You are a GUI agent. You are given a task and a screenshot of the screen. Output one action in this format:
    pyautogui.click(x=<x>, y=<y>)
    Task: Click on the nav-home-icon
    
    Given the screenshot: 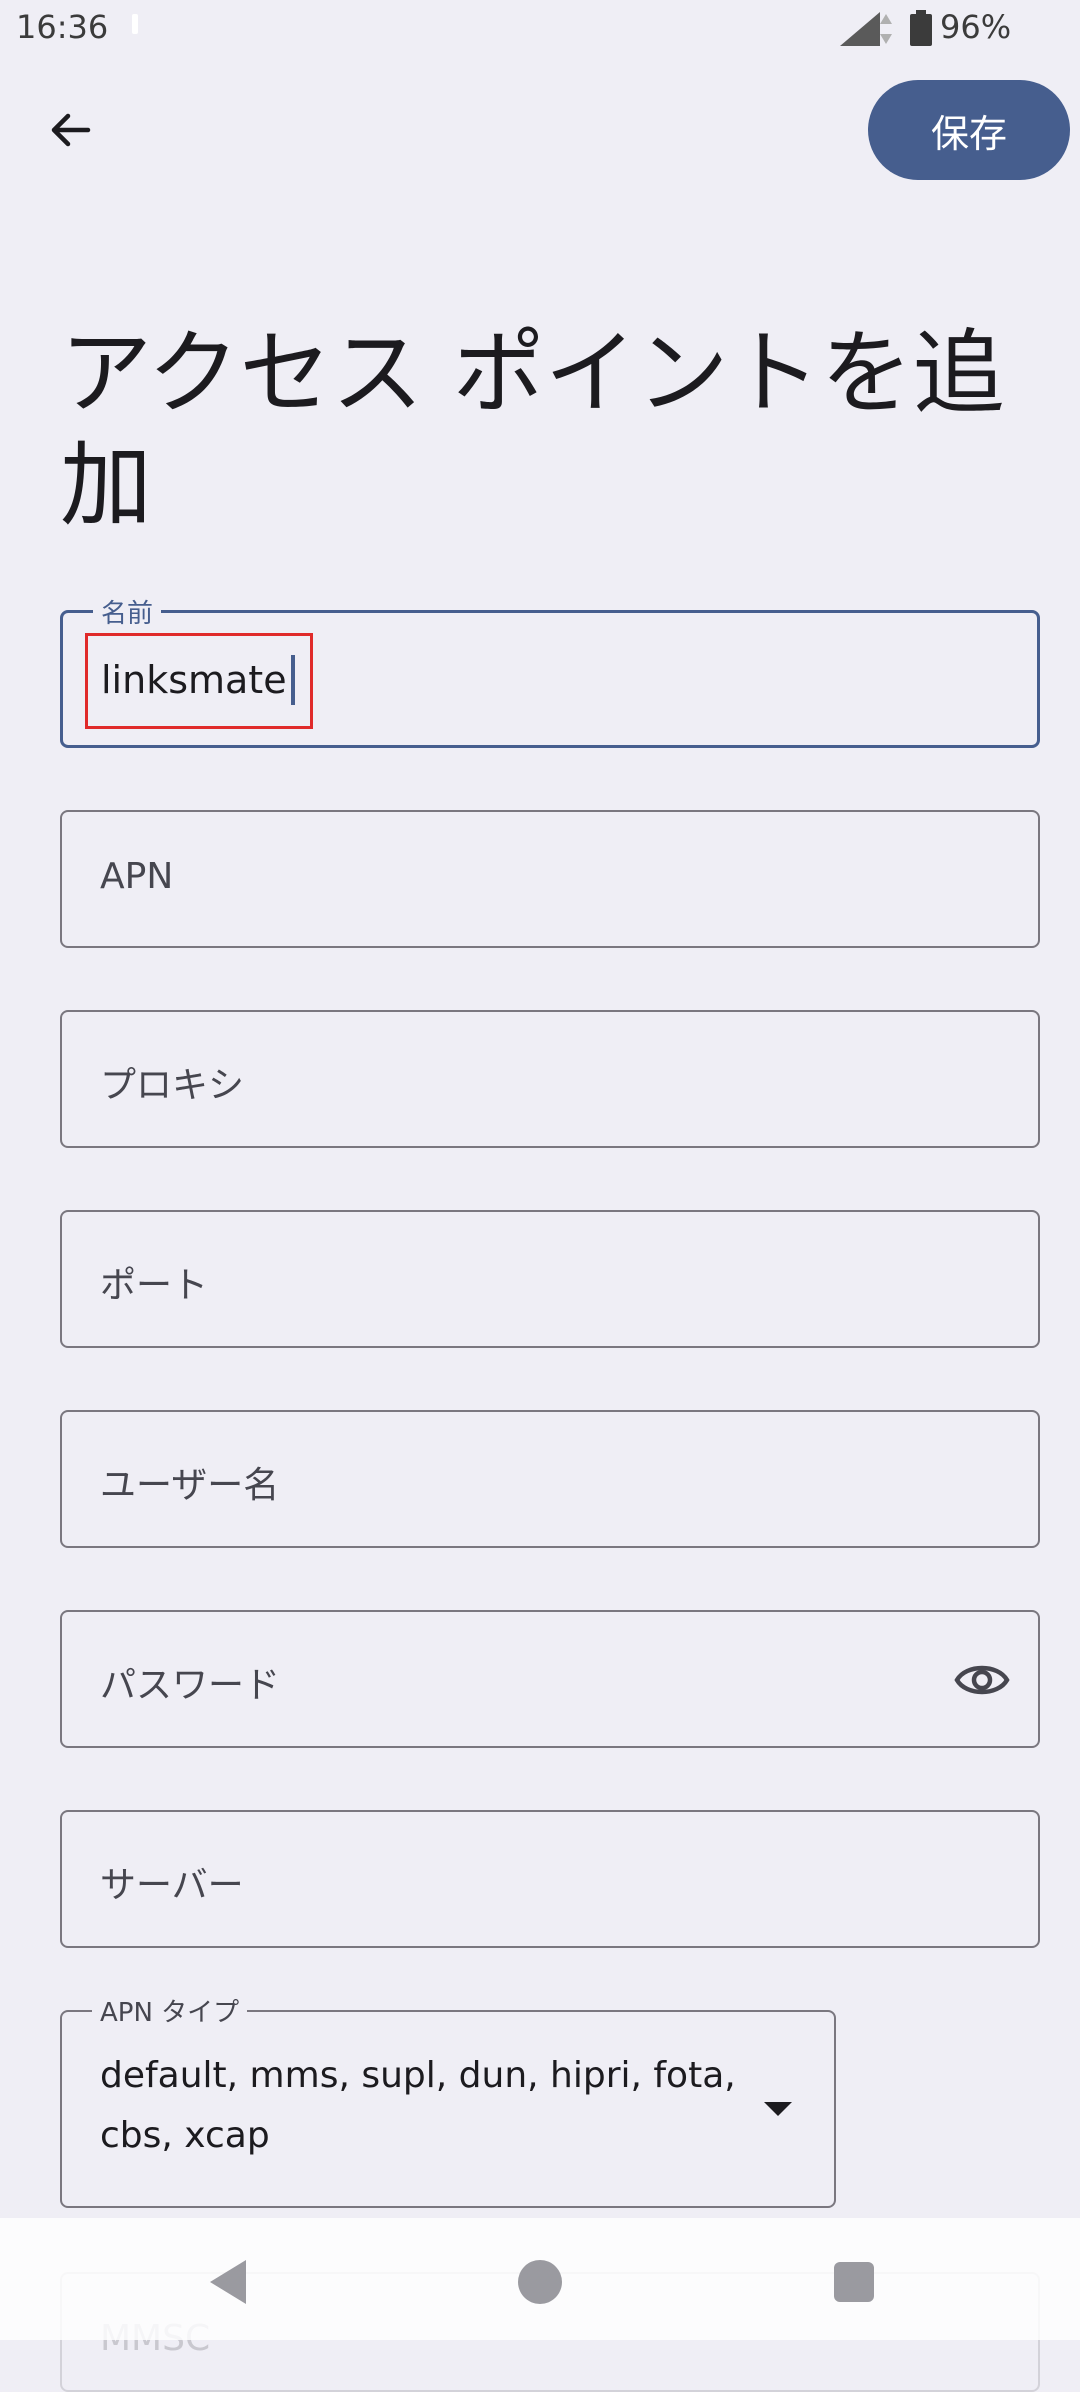 What is the action you would take?
    pyautogui.click(x=540, y=2282)
    